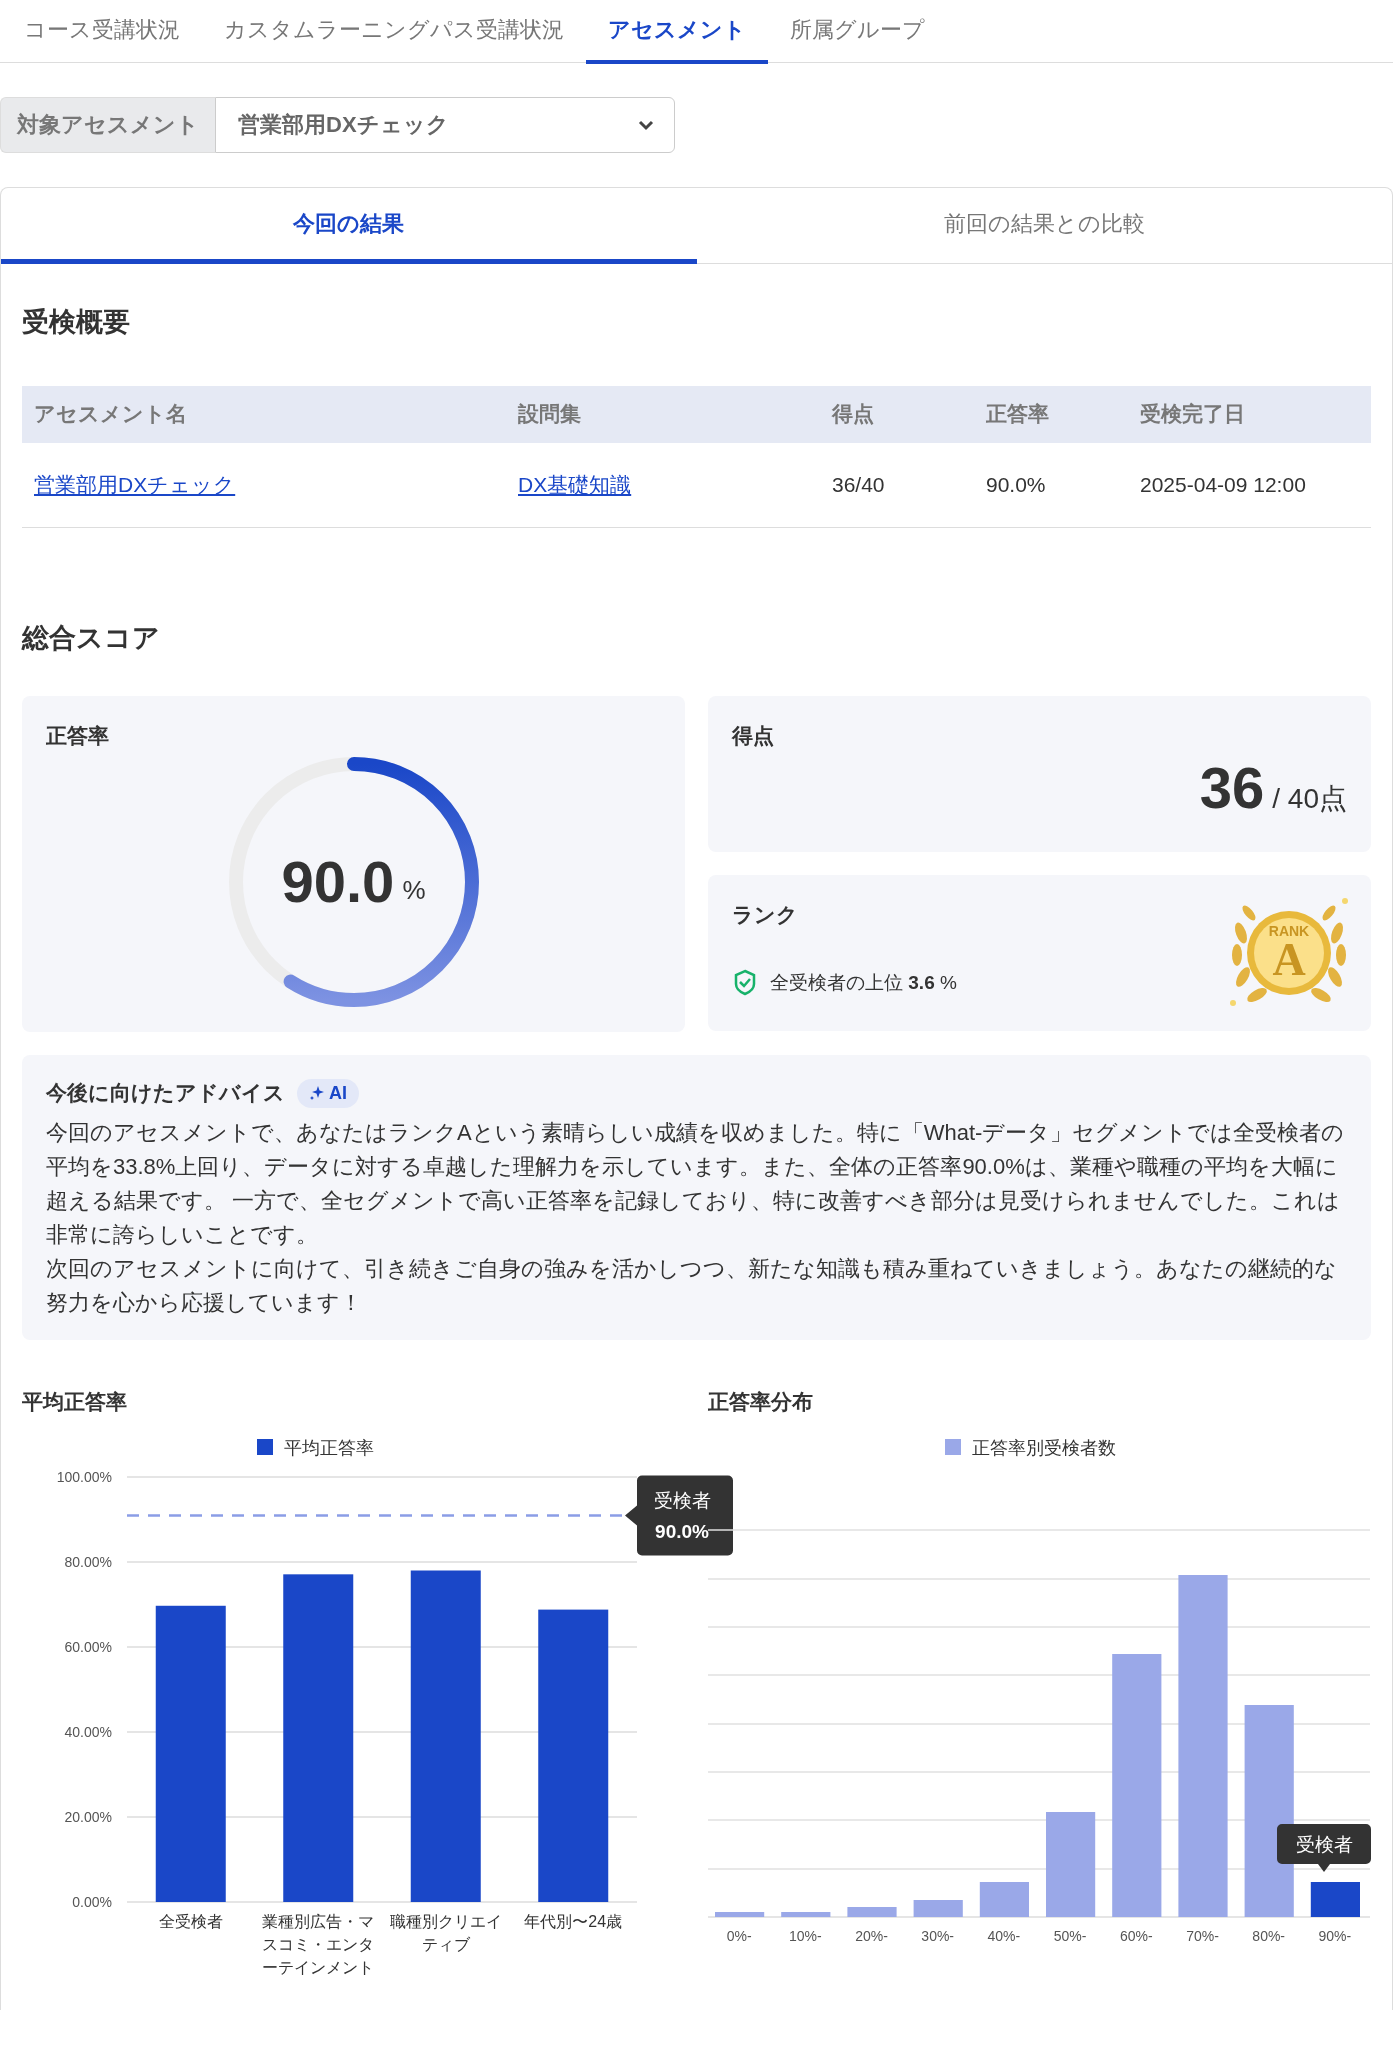 This screenshot has width=1393, height=2048. What do you see at coordinates (1232, 787) in the screenshot?
I see `score-value: 36` at bounding box center [1232, 787].